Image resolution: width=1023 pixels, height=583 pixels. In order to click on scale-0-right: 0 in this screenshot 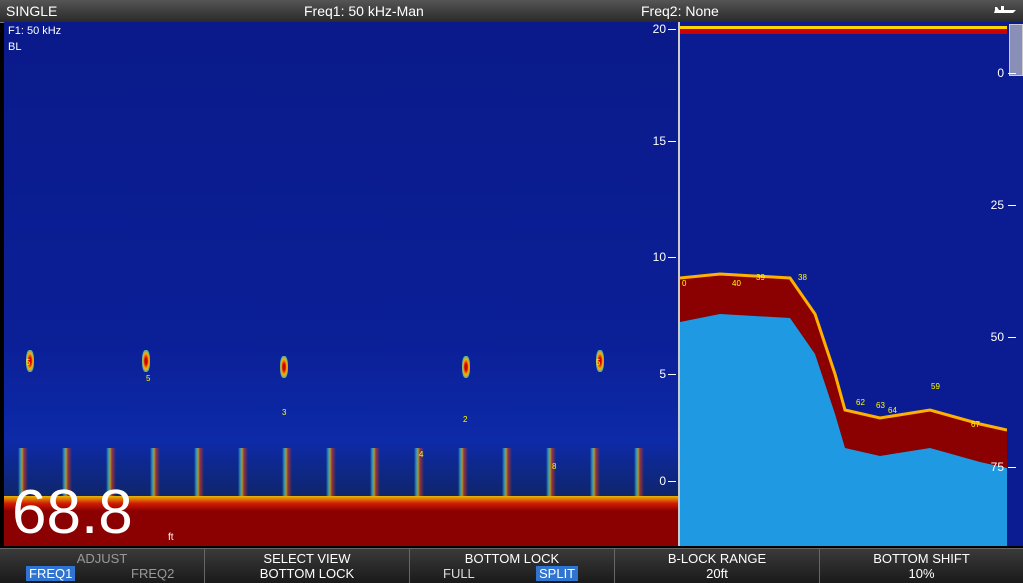, I will do `click(1000, 73)`.